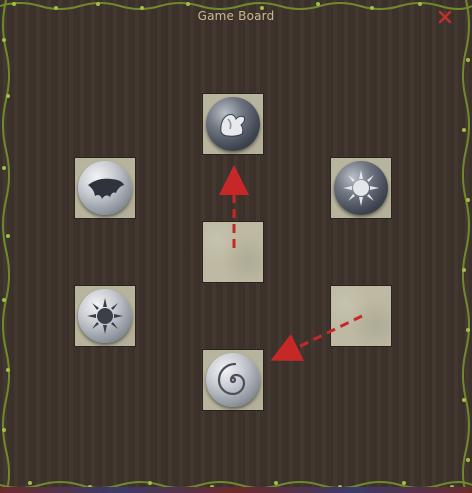  What do you see at coordinates (233, 252) in the screenshot?
I see `board-tile-r2-c1` at bounding box center [233, 252].